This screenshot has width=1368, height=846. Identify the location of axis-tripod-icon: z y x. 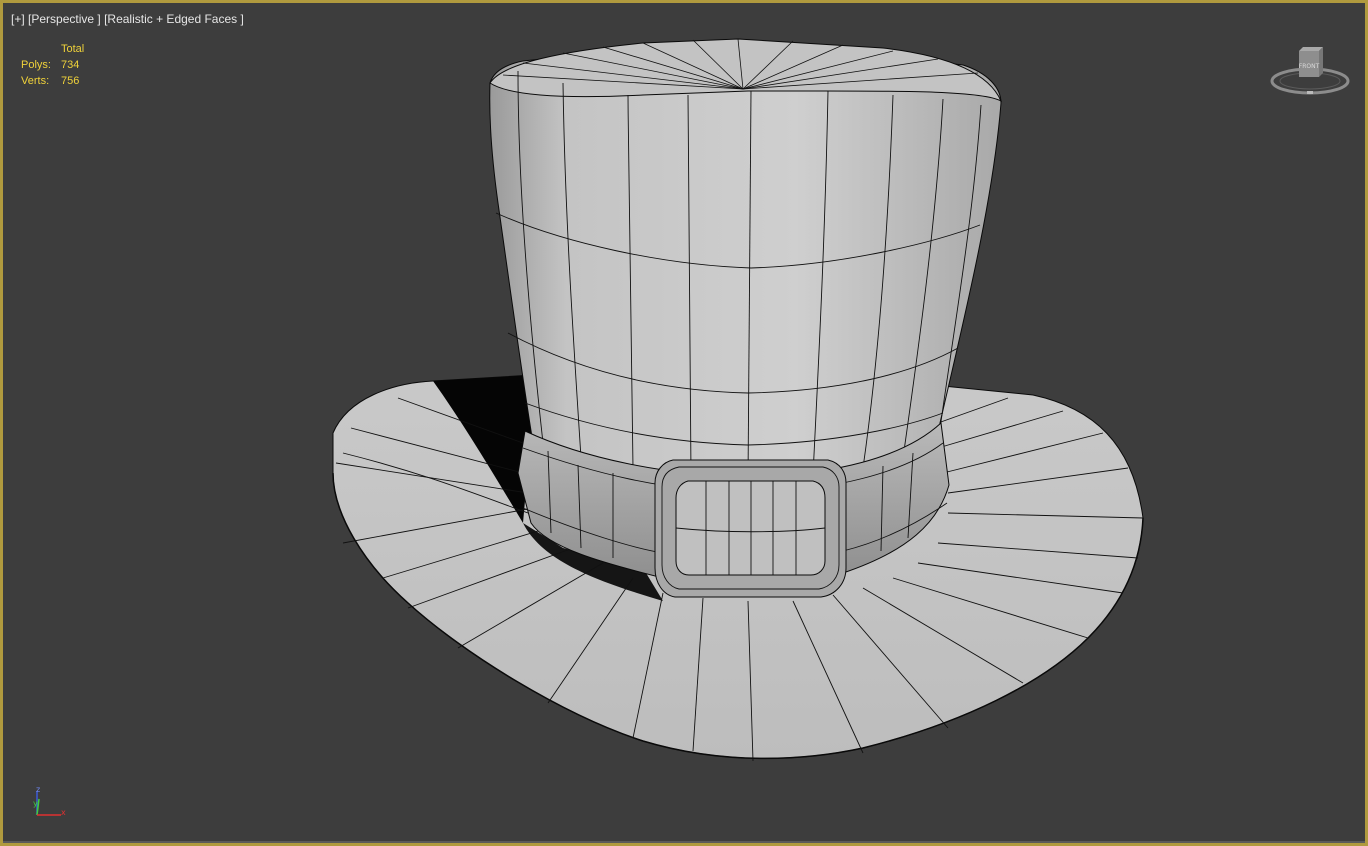
(49, 803).